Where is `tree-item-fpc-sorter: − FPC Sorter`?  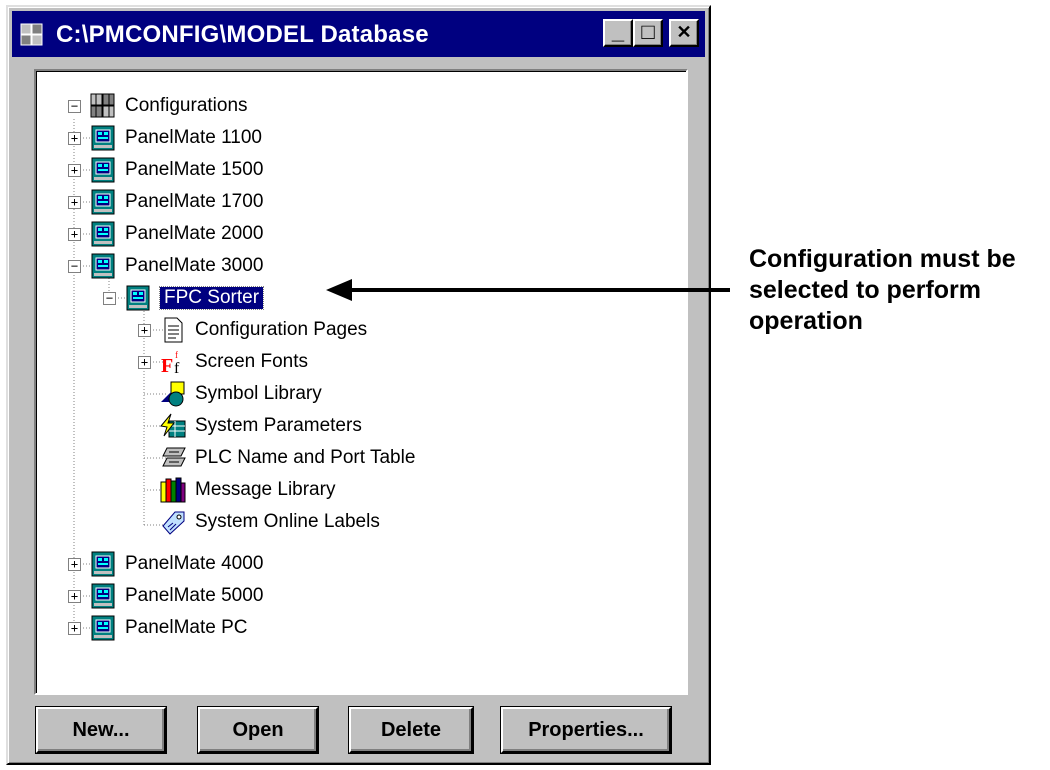 tree-item-fpc-sorter: − FPC Sorter is located at coordinates (184, 298).